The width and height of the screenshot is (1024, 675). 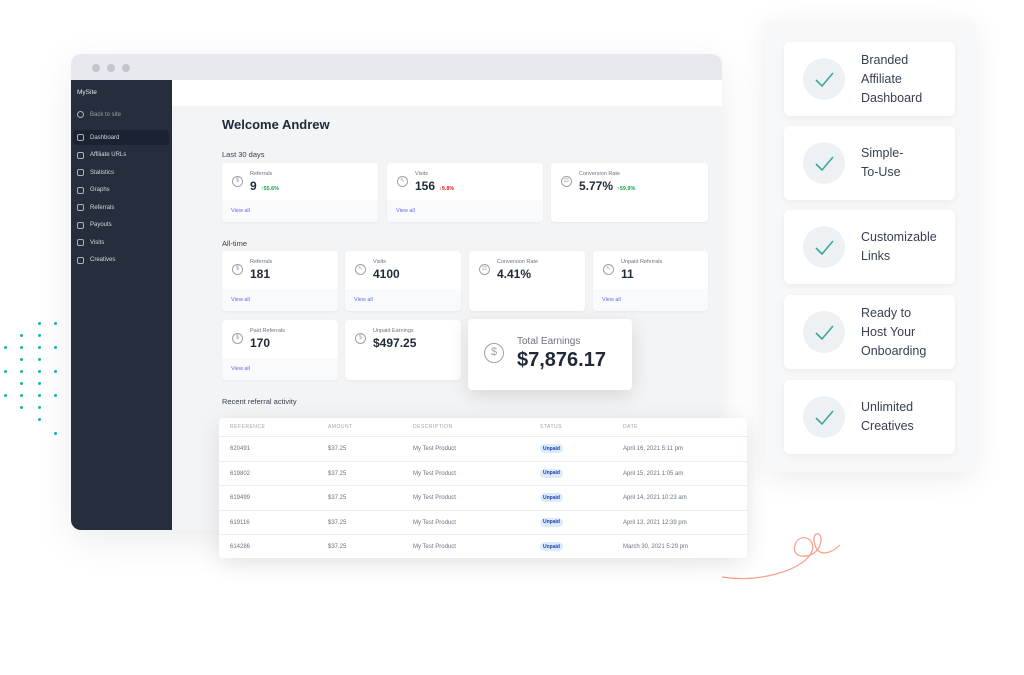 I want to click on stat-card-conversion-rate: ⚖ Conversion Rate 5.77% ↑59.9%, so click(x=629, y=192).